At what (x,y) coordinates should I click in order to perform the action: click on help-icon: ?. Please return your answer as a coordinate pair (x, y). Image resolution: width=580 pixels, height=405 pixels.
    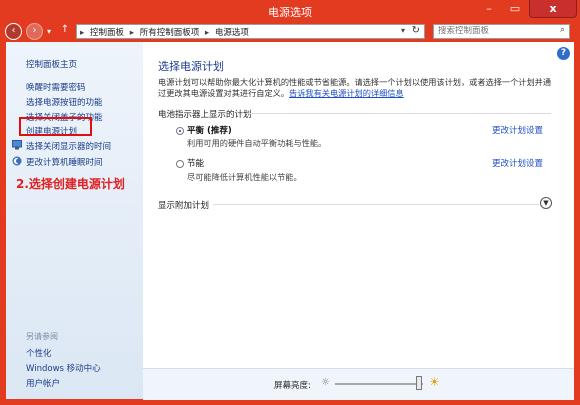
    Looking at the image, I should click on (563, 53).